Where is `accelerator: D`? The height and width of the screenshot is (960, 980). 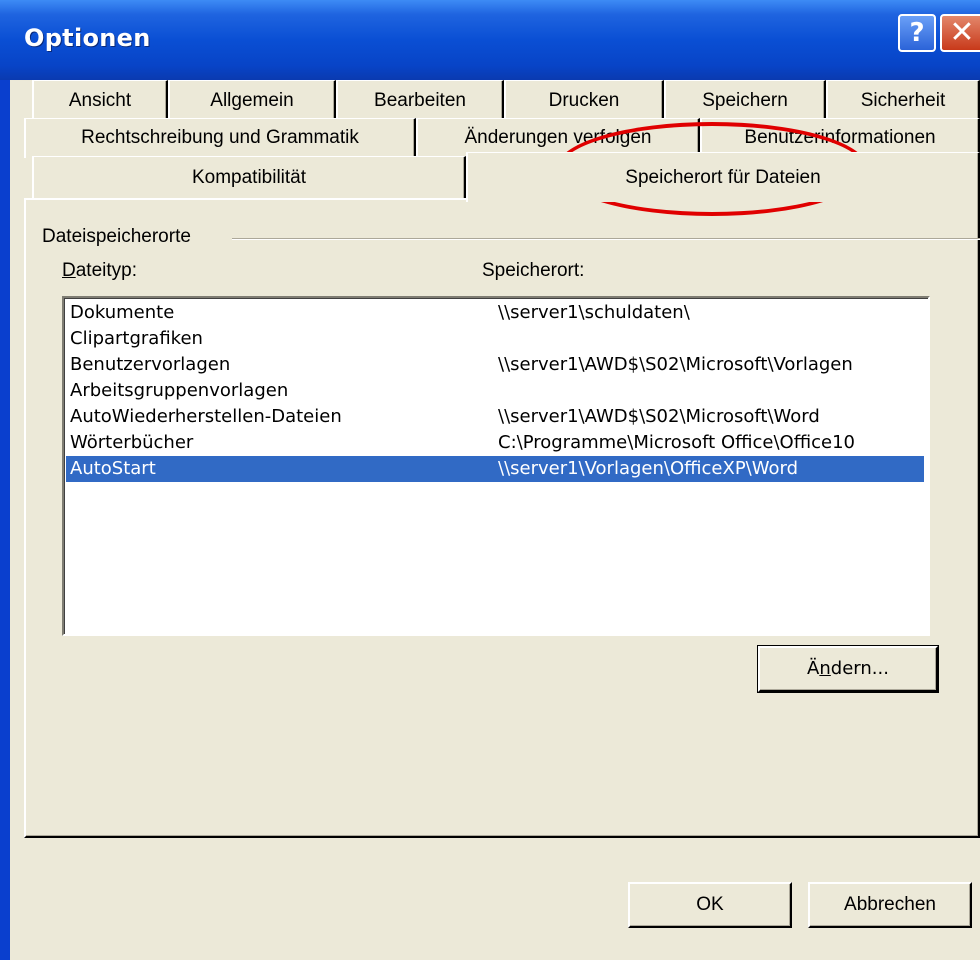
accelerator: D is located at coordinates (69, 270).